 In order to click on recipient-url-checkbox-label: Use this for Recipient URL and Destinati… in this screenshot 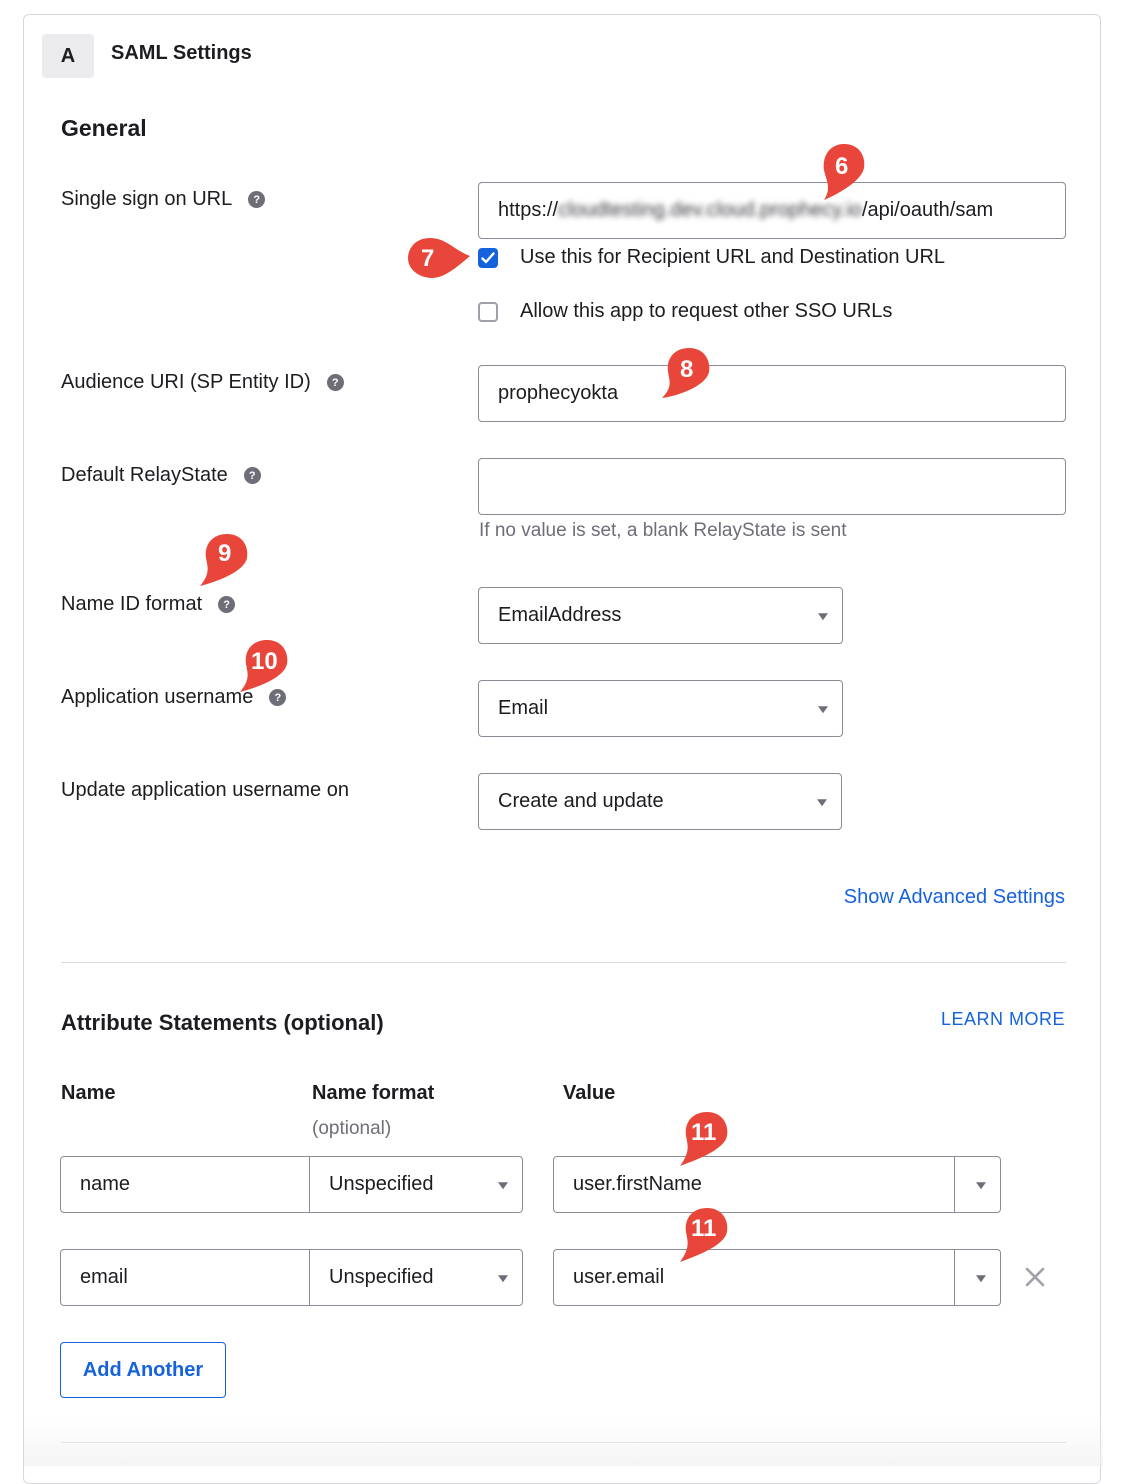, I will do `click(733, 257)`.